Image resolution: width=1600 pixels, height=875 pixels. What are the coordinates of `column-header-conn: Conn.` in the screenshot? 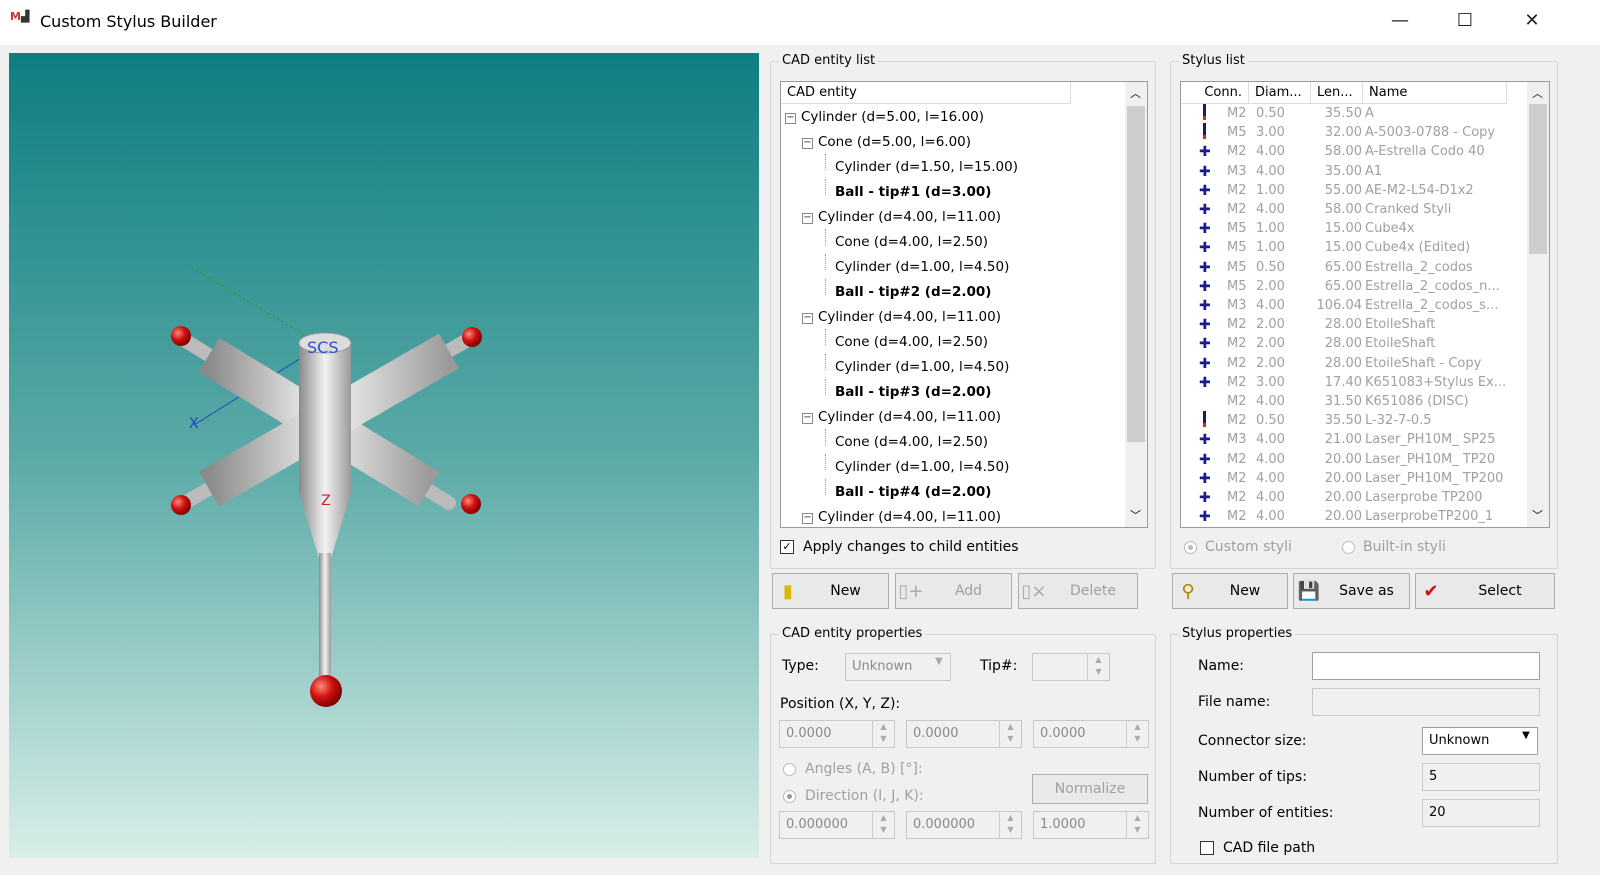 It's located at (1215, 93).